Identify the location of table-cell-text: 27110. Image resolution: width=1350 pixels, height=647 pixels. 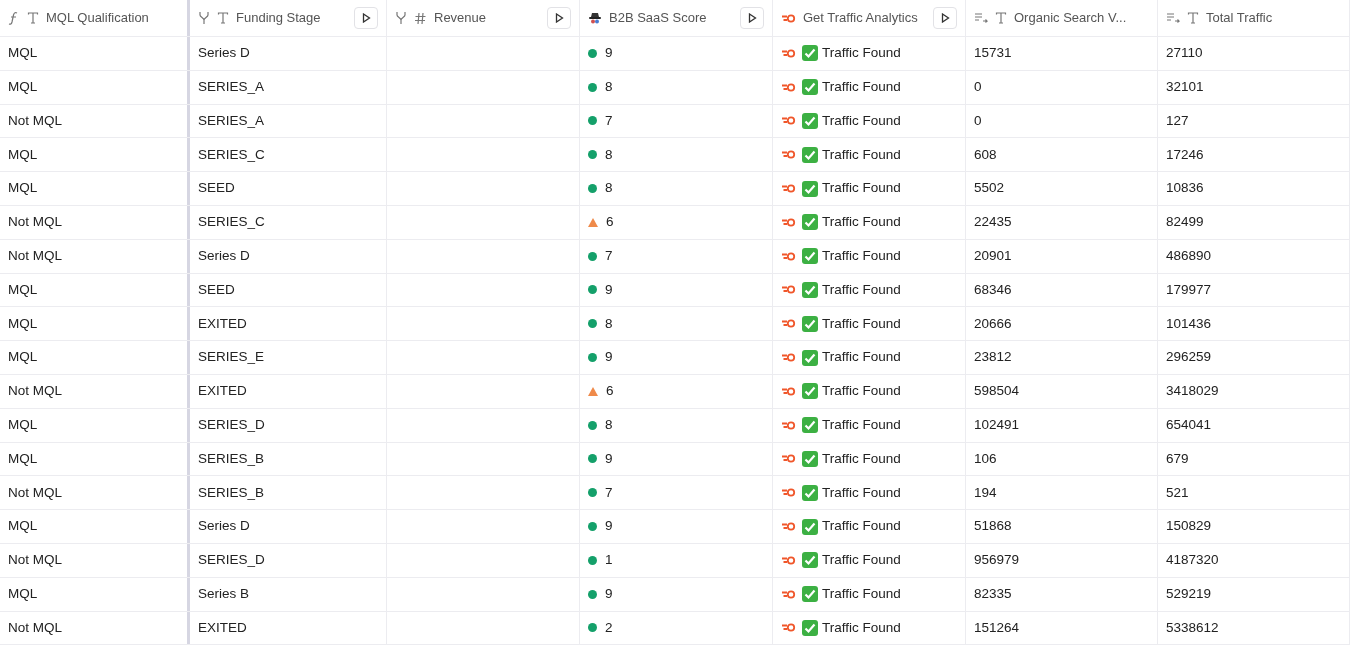
(1184, 53).